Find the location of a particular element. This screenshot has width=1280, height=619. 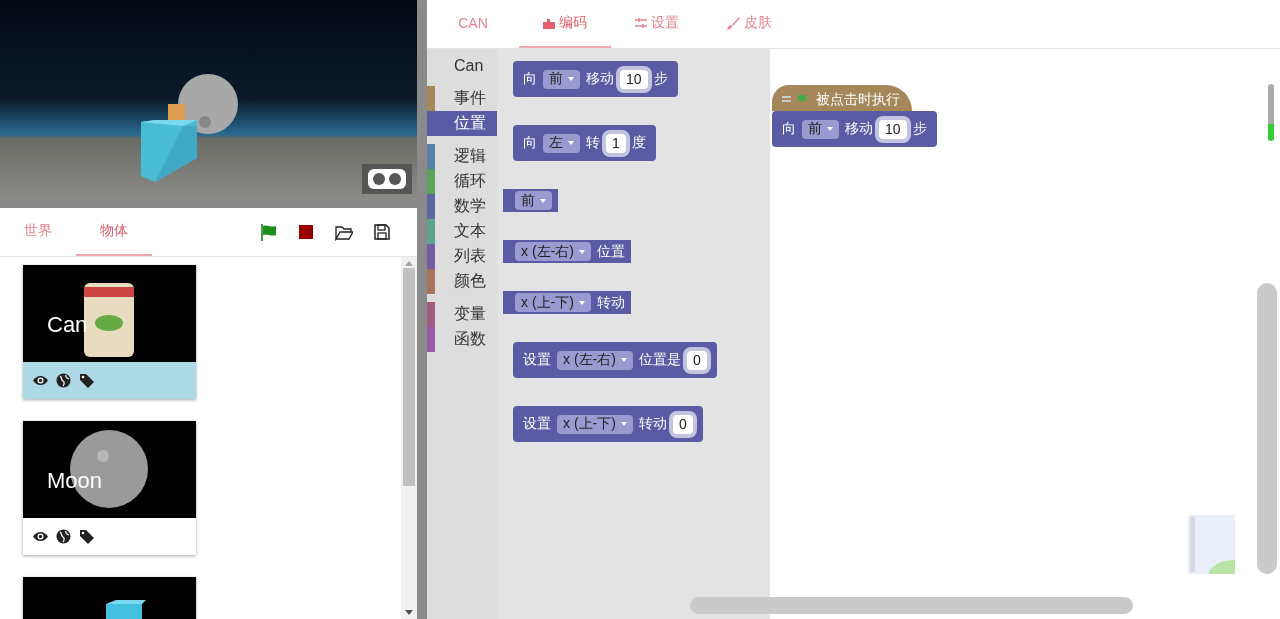

stop-icon is located at coordinates (306, 232).